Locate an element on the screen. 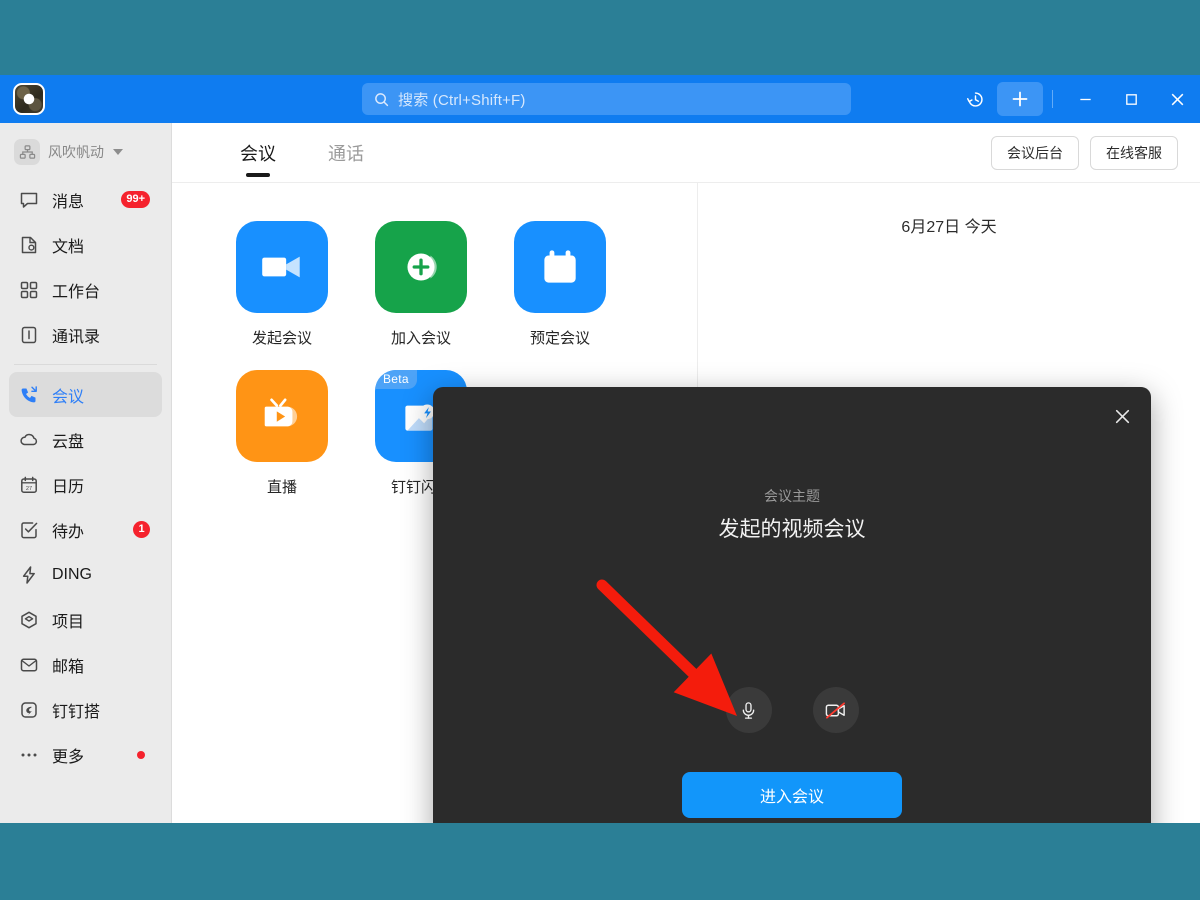 This screenshot has height=900, width=1200. live-tv-icon is located at coordinates (281, 412).